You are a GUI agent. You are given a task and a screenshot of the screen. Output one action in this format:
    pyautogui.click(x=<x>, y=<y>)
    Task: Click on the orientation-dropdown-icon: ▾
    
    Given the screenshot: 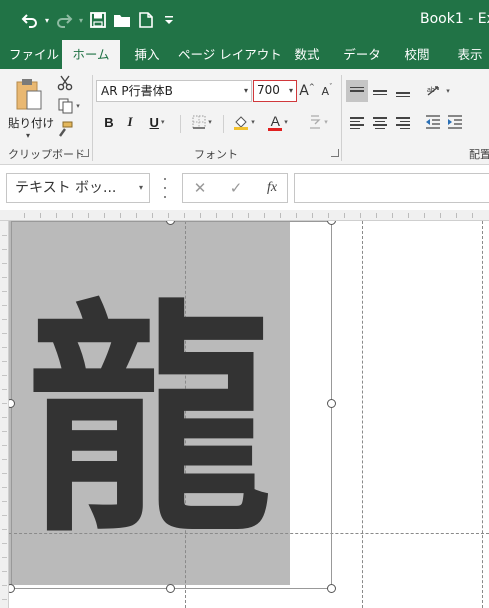 What is the action you would take?
    pyautogui.click(x=448, y=91)
    